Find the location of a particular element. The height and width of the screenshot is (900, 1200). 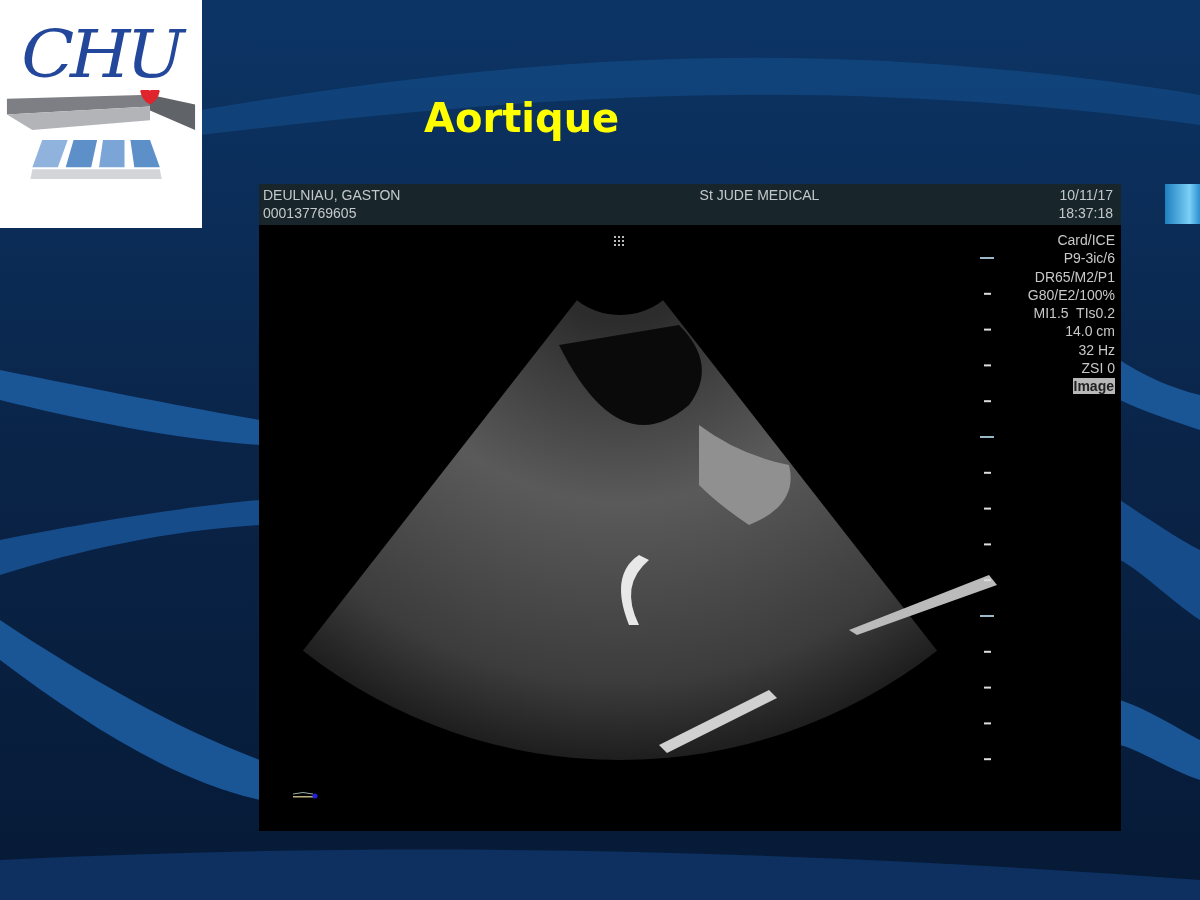

scan-parameter: ZSI 0 is located at coordinates (1098, 368).